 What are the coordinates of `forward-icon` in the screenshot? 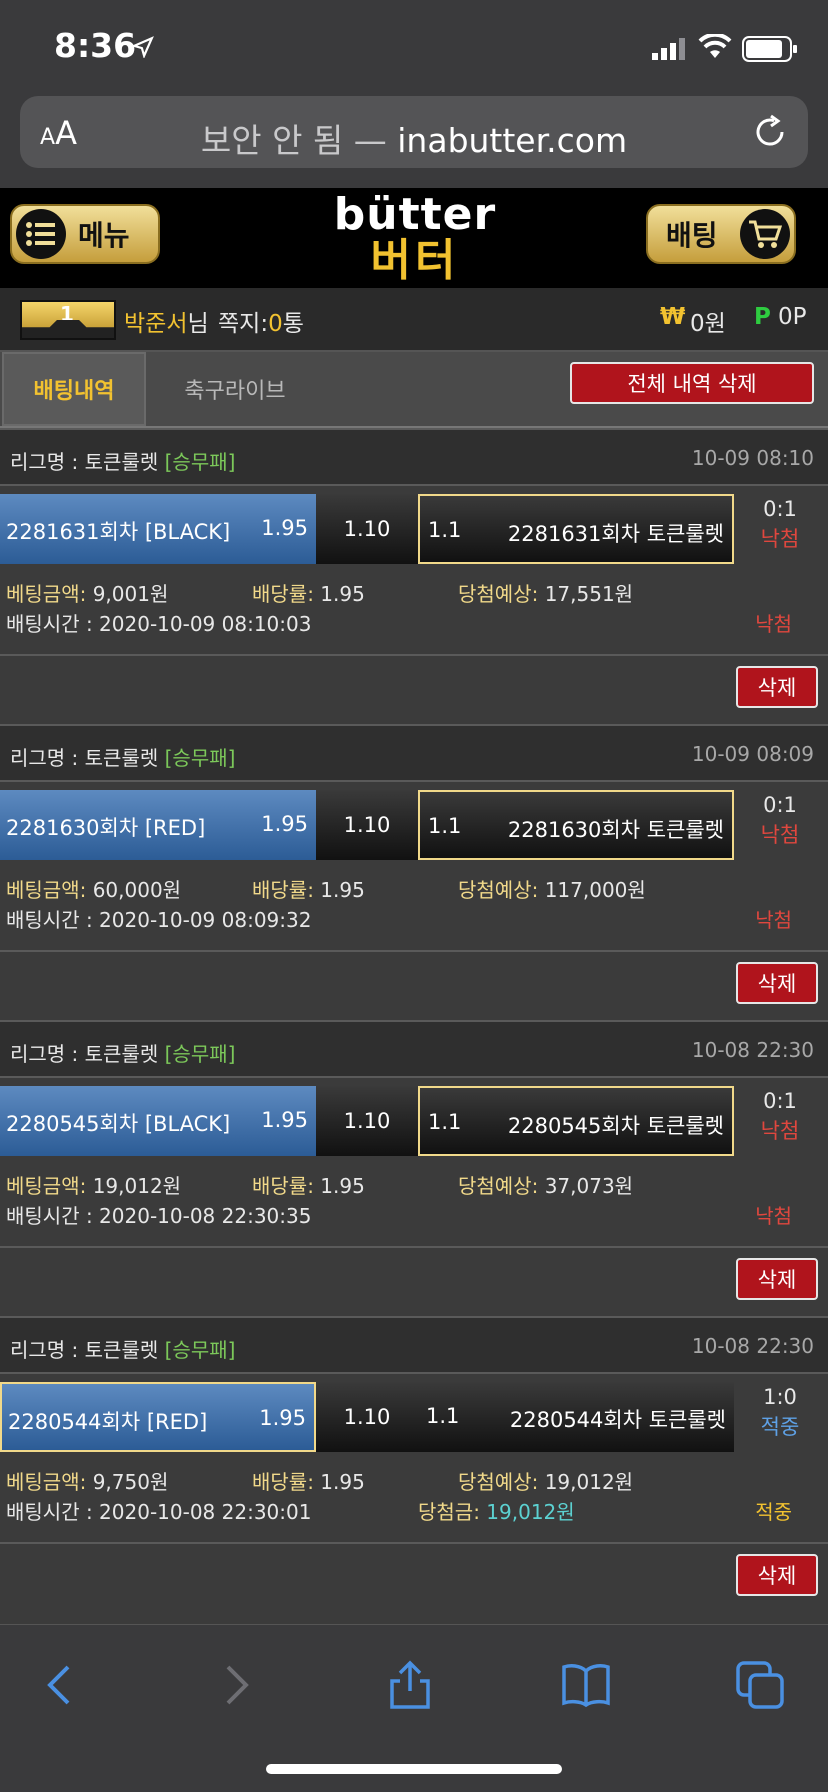 It's located at (234, 1685).